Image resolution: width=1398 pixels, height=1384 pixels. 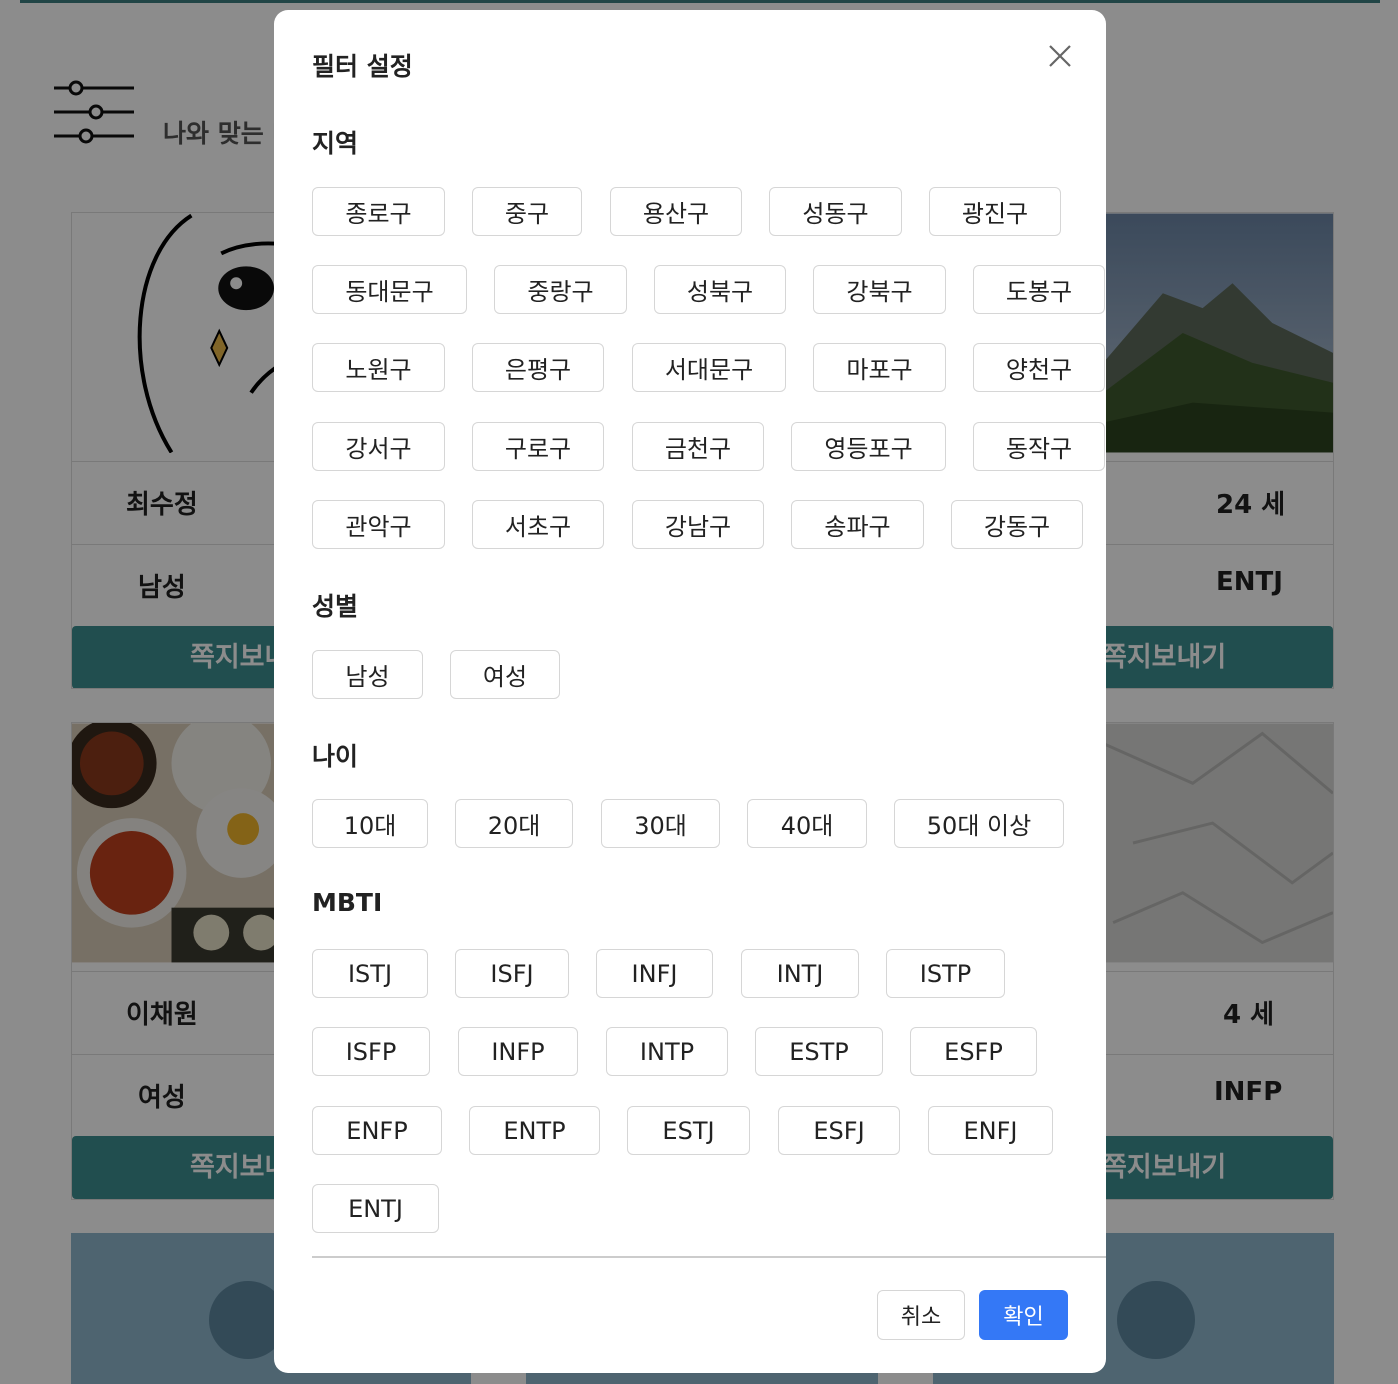 What do you see at coordinates (335, 756) in the screenshot?
I see `age-section-title: 나이` at bounding box center [335, 756].